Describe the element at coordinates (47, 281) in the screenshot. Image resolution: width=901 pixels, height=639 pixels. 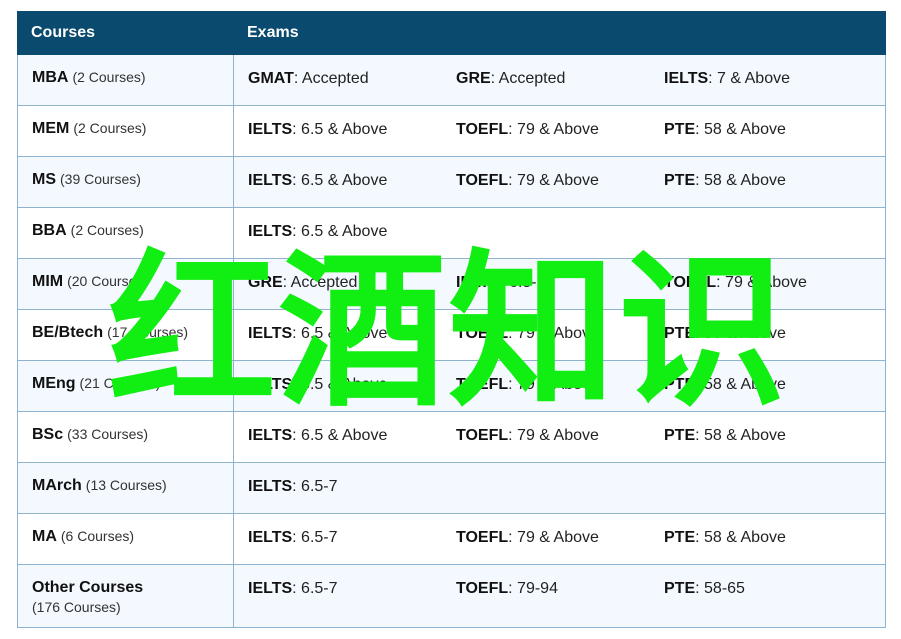
I see `course-name-link: MIM` at that location.